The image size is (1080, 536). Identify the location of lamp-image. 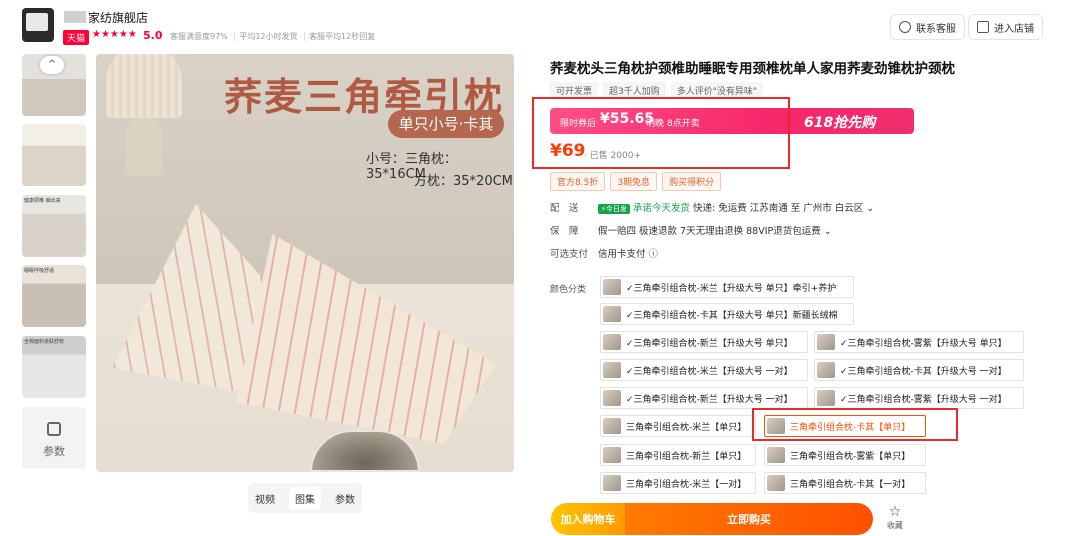
(144, 146).